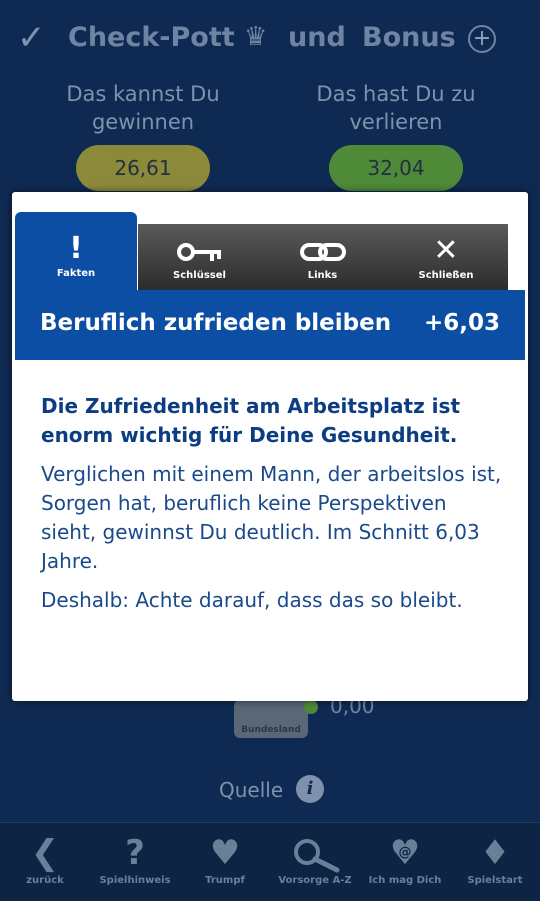 The height and width of the screenshot is (901, 540). What do you see at coordinates (151, 37) in the screenshot?
I see `app-title: Check-Pott` at bounding box center [151, 37].